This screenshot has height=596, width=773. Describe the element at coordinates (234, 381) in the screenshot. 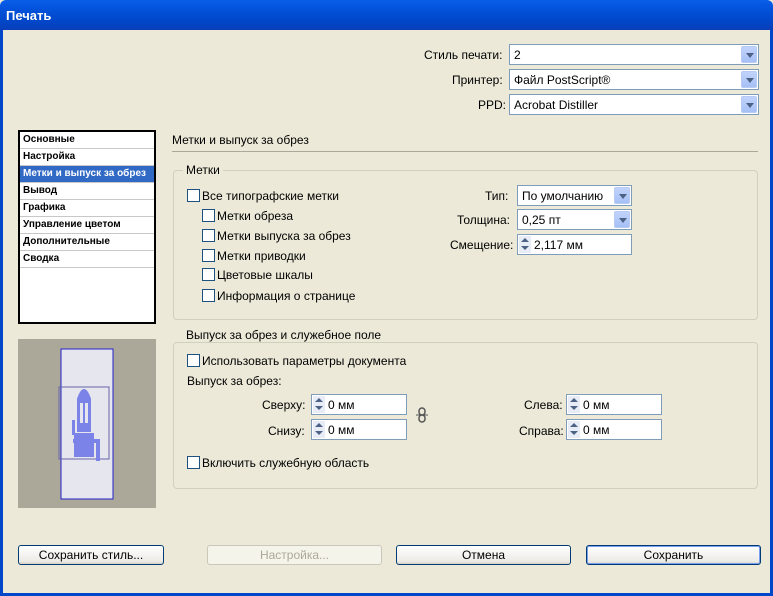

I see `bleed-label: Выпуск за обрез:` at that location.